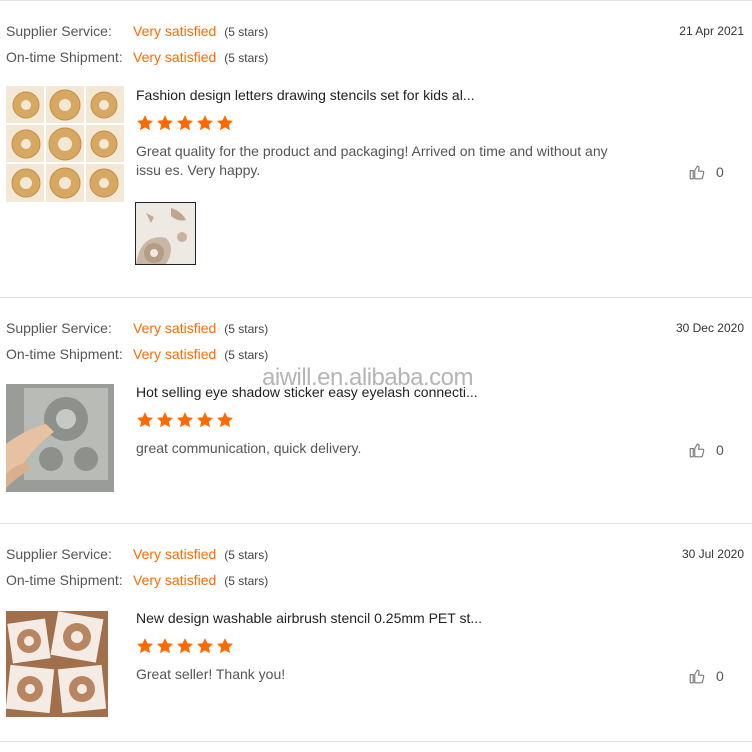 The image size is (752, 752). What do you see at coordinates (165, 233) in the screenshot?
I see `review-photo-thumbnail` at bounding box center [165, 233].